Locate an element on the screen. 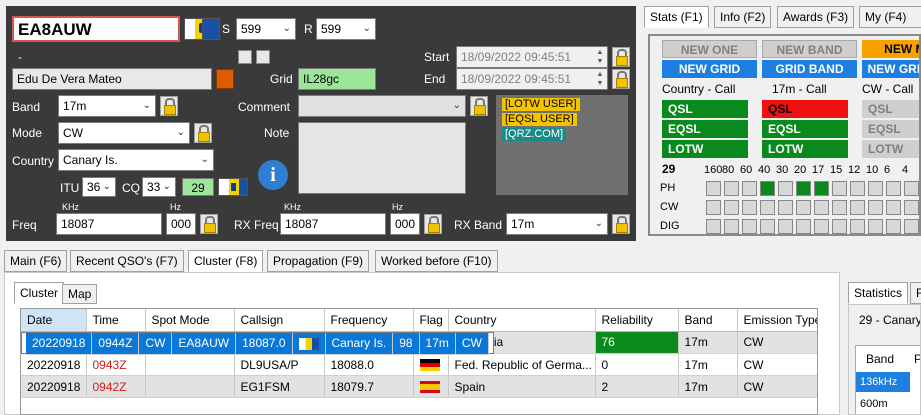 This screenshot has width=921, height=415. tab-side-f: F is located at coordinates (915, 293).